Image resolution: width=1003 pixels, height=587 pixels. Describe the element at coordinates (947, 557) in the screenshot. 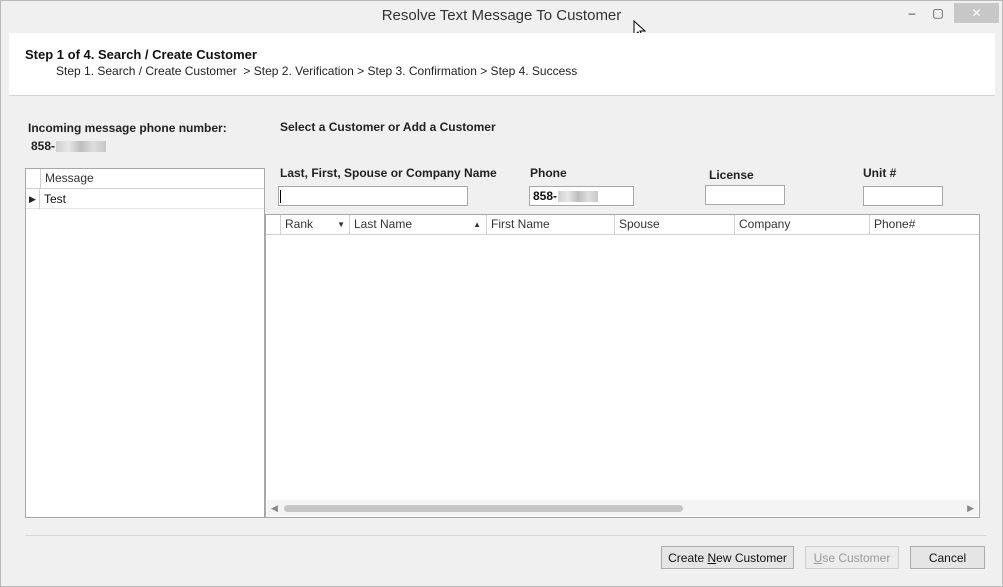

I see `cancel-button: Cancel` at that location.